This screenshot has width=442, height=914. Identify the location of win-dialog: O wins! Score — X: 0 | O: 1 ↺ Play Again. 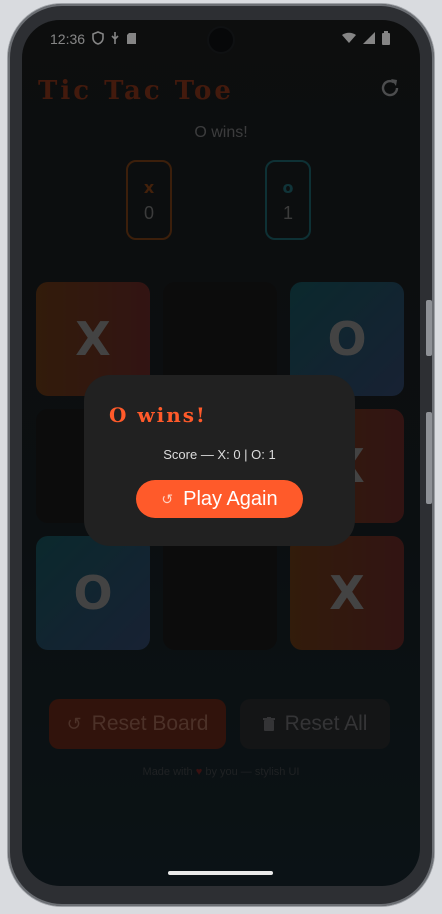
(219, 460).